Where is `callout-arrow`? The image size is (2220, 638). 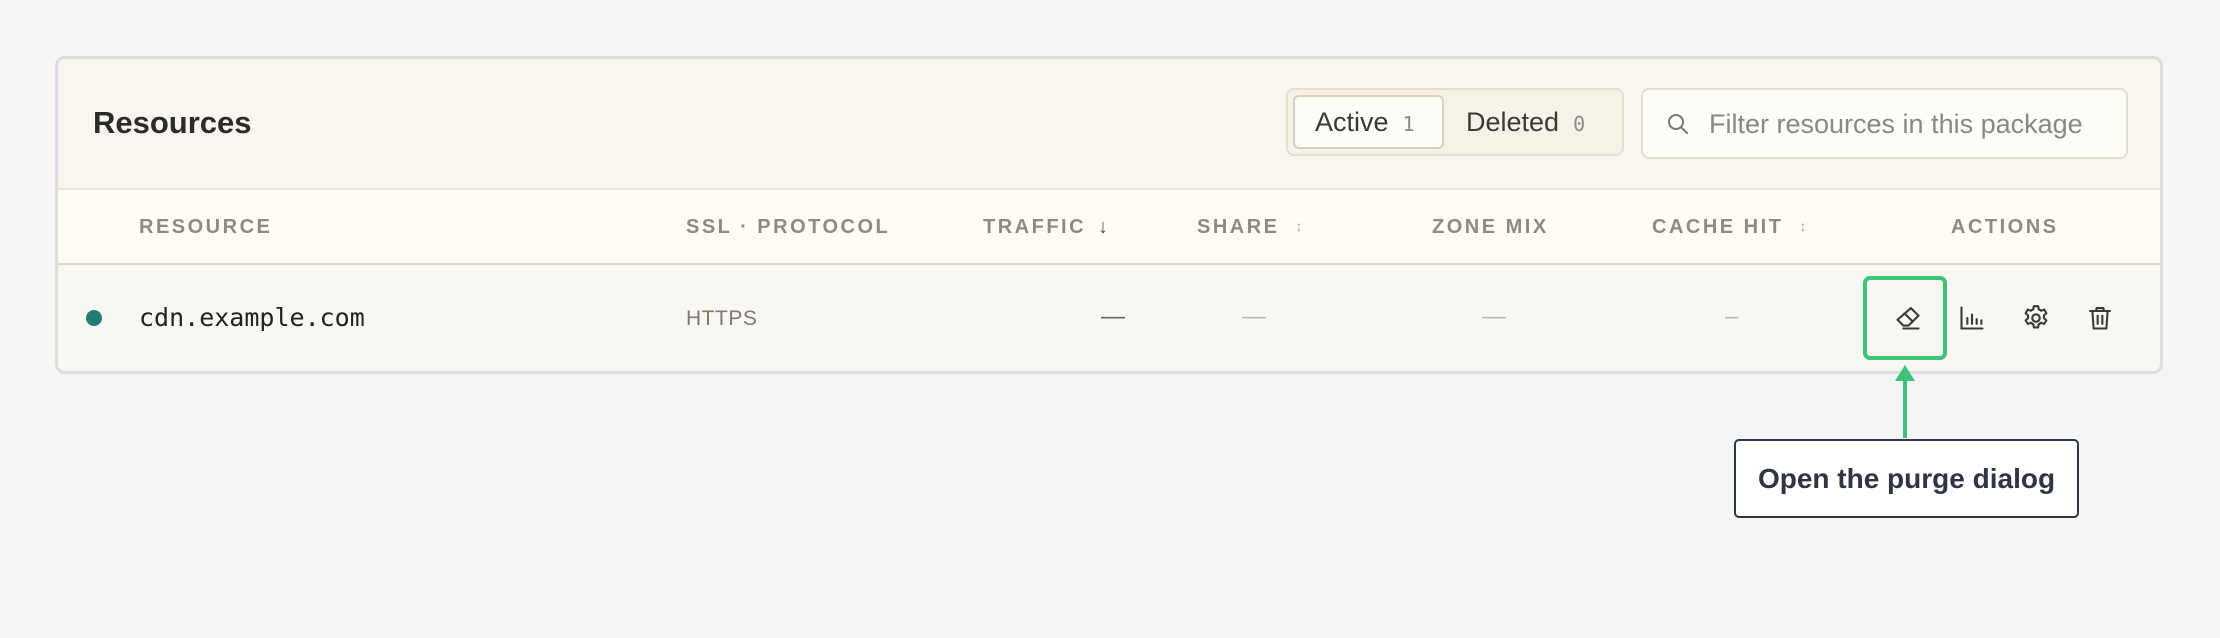
callout-arrow is located at coordinates (1905, 407).